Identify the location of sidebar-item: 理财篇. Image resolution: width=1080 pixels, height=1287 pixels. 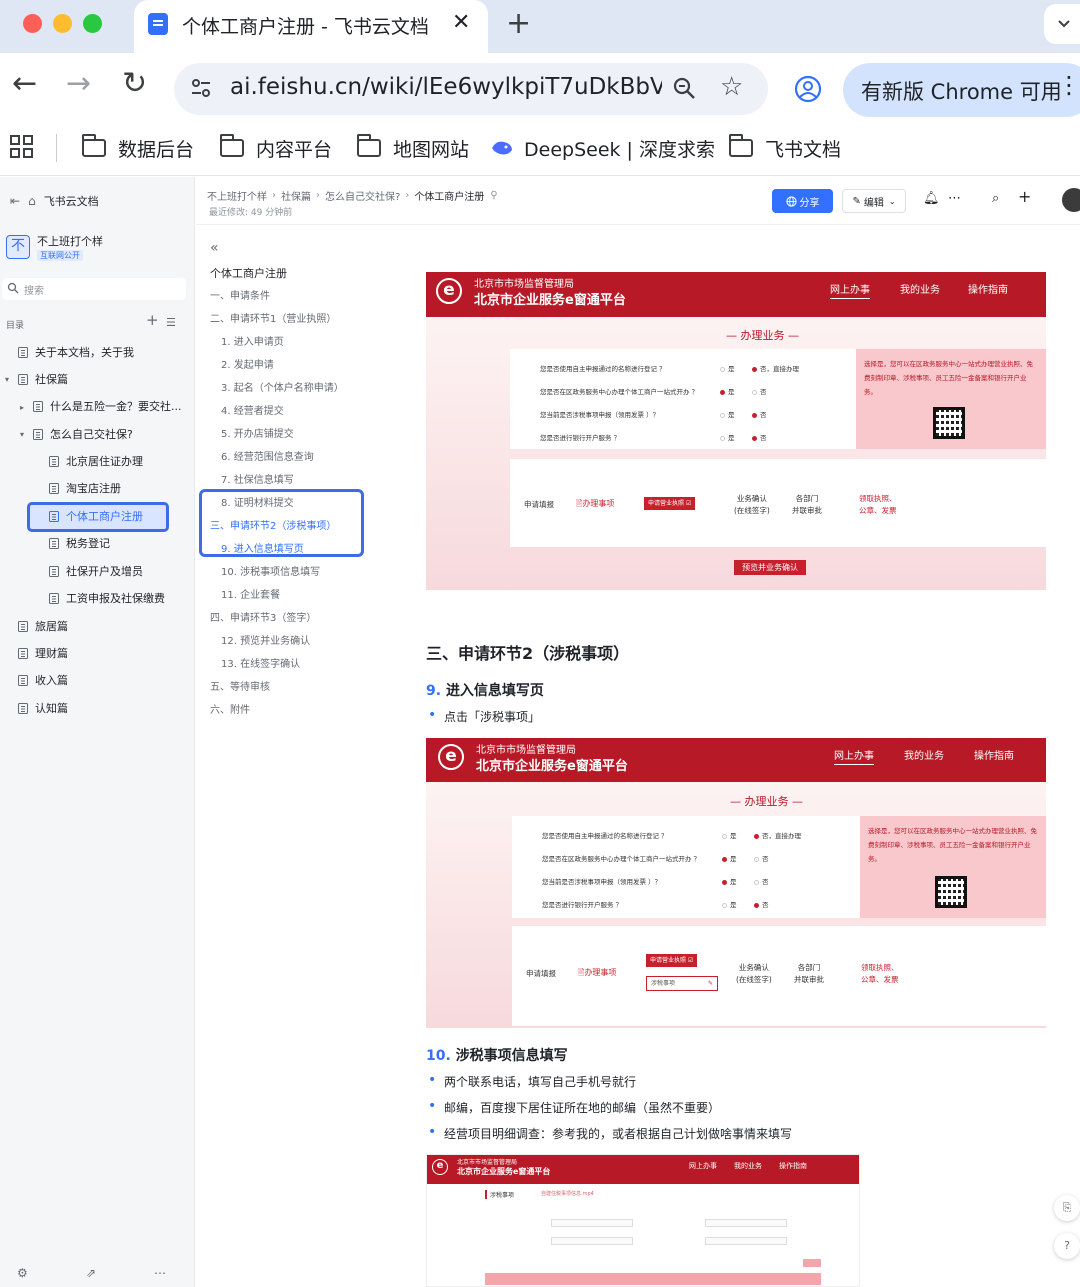
(43, 653).